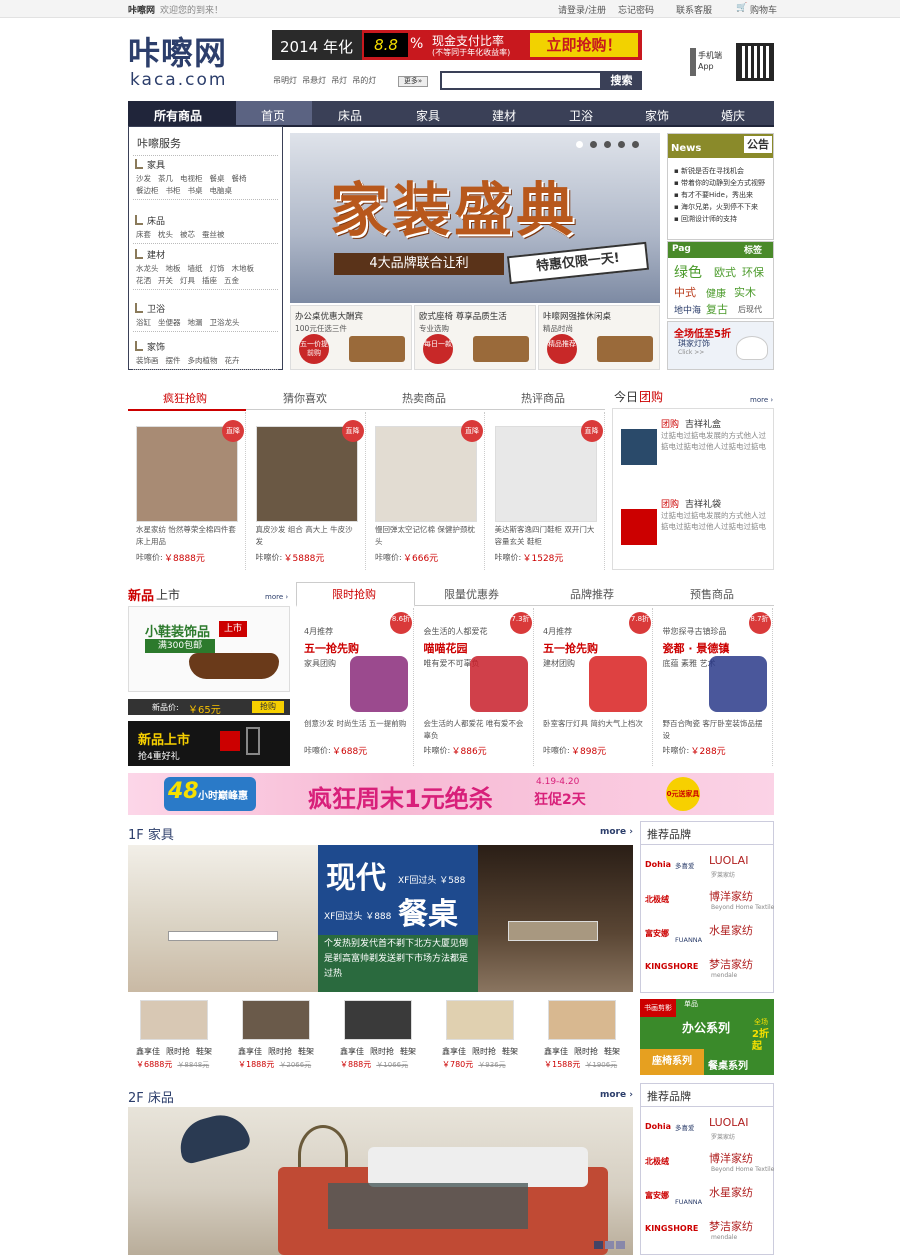 This screenshot has width=900, height=1260. I want to click on floor1-more-link: more ›, so click(616, 832).